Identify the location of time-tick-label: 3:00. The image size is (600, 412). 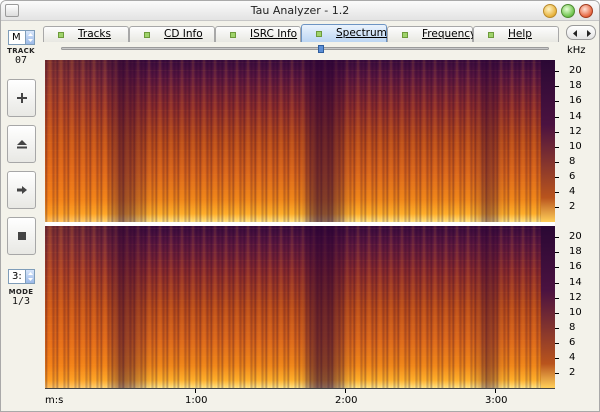
(496, 400).